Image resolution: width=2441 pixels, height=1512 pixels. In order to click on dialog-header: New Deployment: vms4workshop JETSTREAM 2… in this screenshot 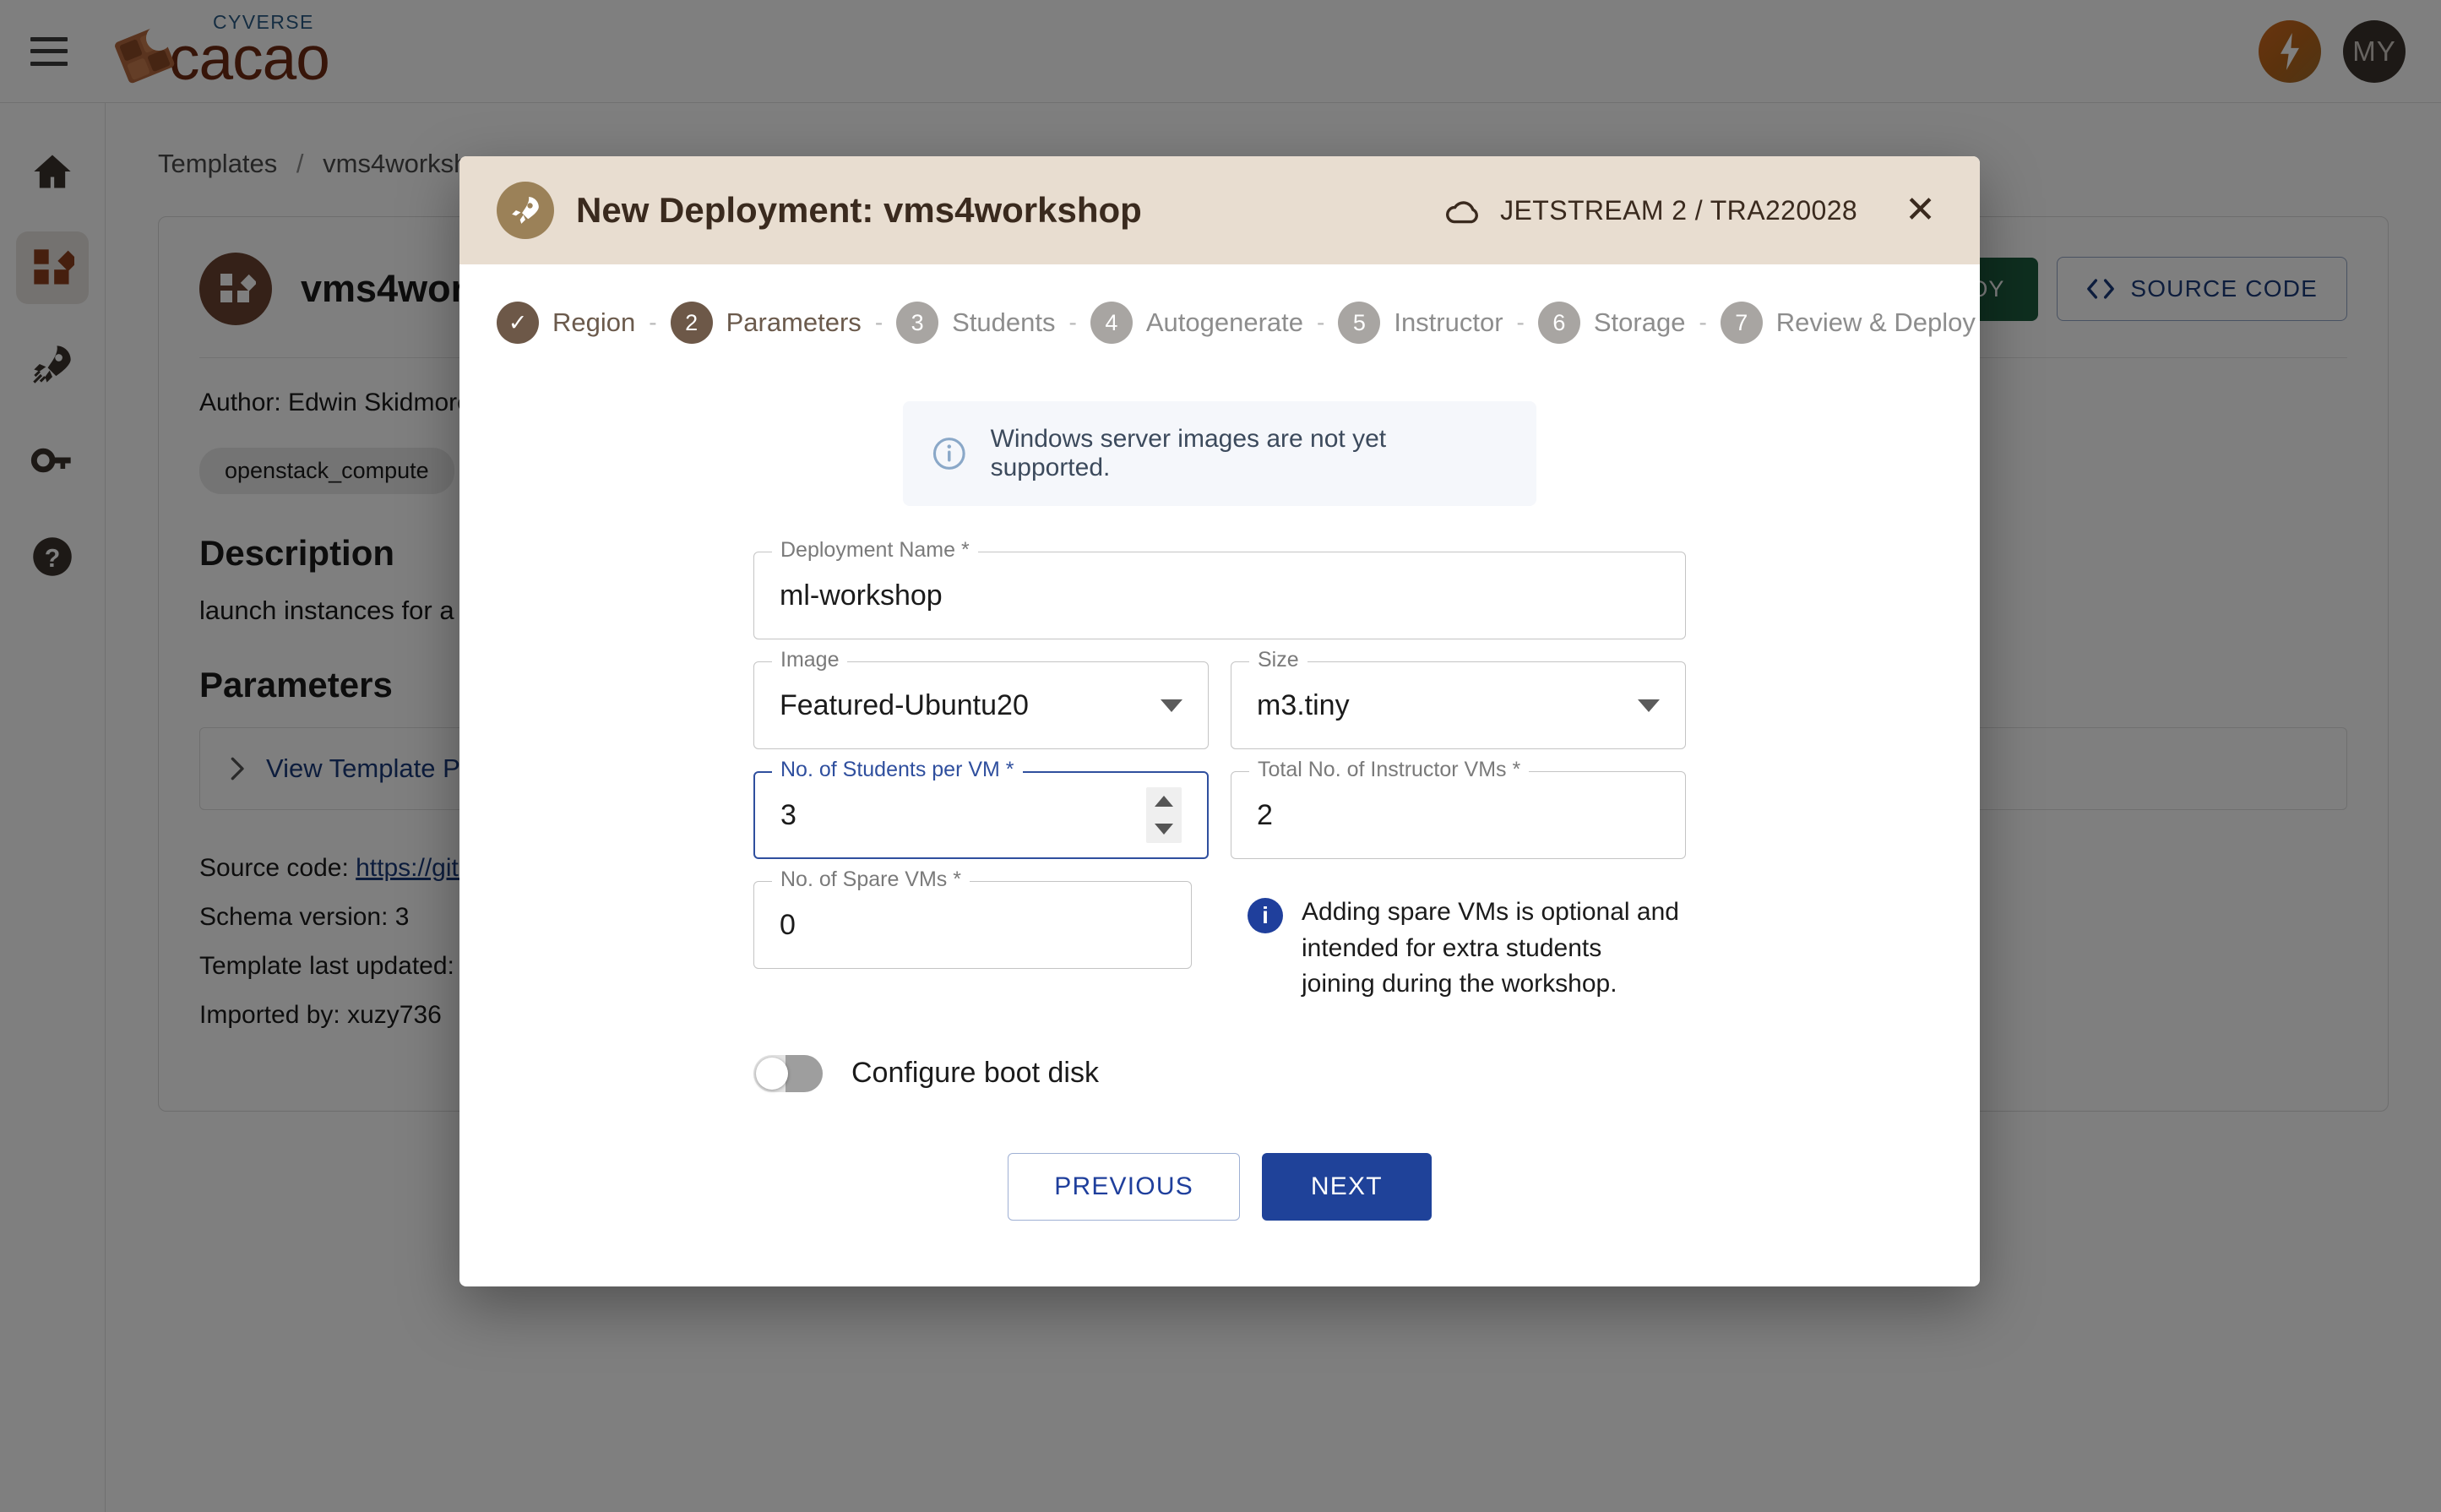, I will do `click(1219, 210)`.